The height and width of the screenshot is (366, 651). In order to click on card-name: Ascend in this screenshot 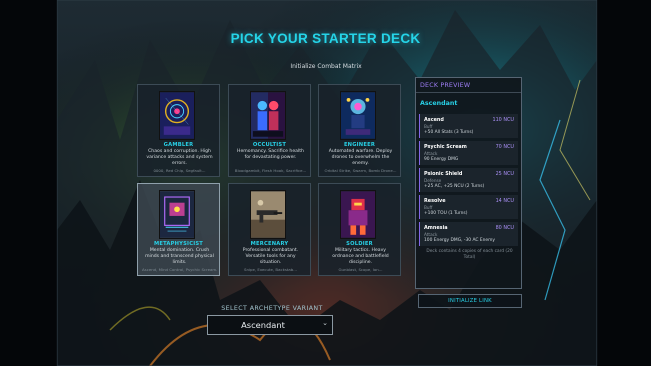, I will do `click(434, 120)`.